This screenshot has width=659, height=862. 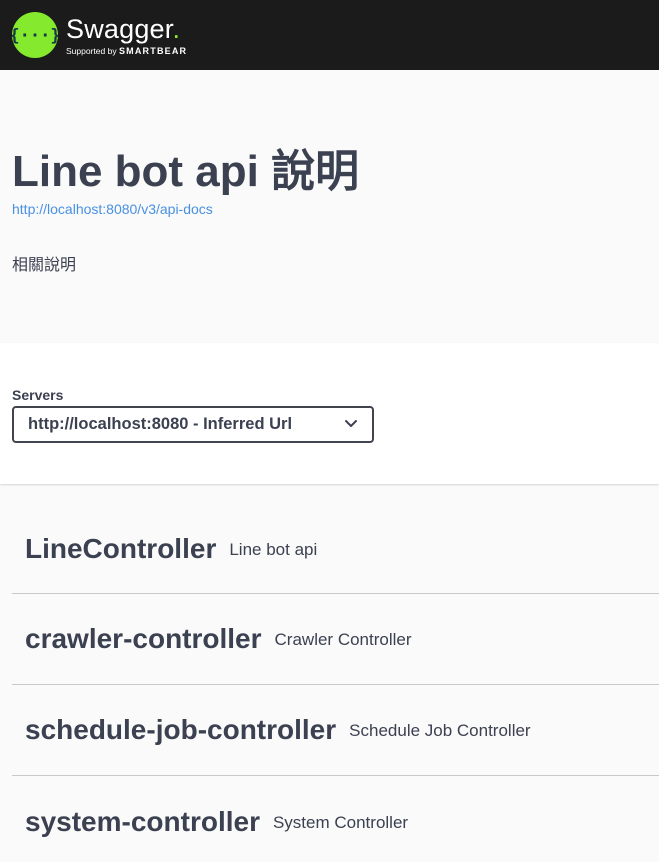 I want to click on tag-name: system-controller, so click(x=142, y=821).